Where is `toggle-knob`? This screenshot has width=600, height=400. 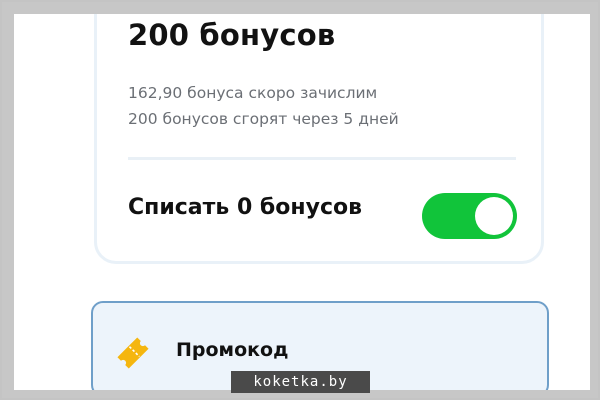
toggle-knob is located at coordinates (494, 216).